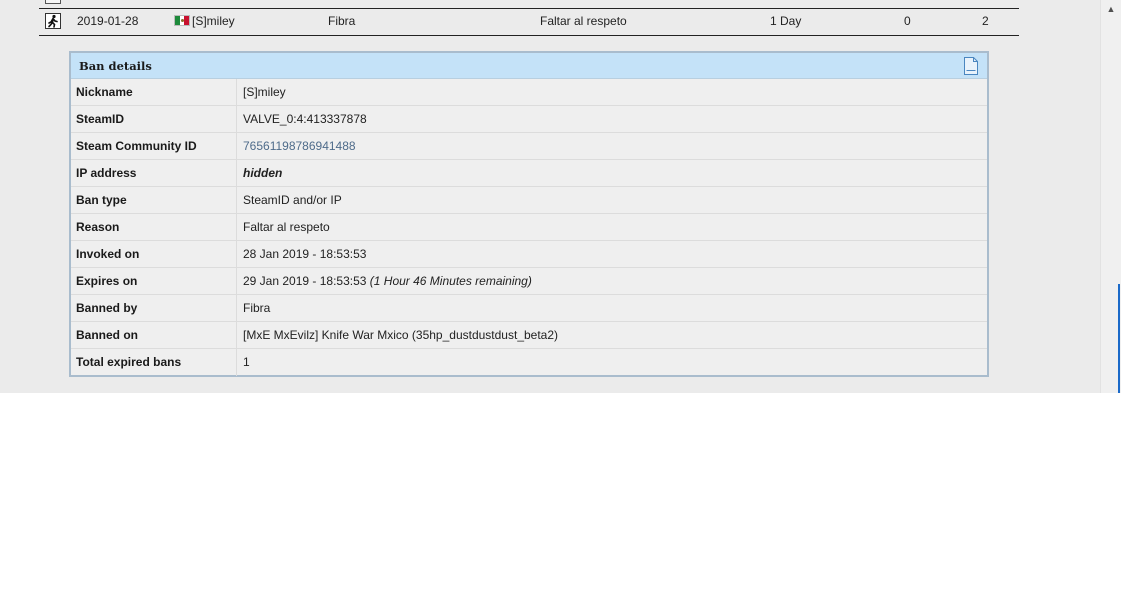 This screenshot has width=1121, height=614. I want to click on previous-table-row, so click(529, 4).